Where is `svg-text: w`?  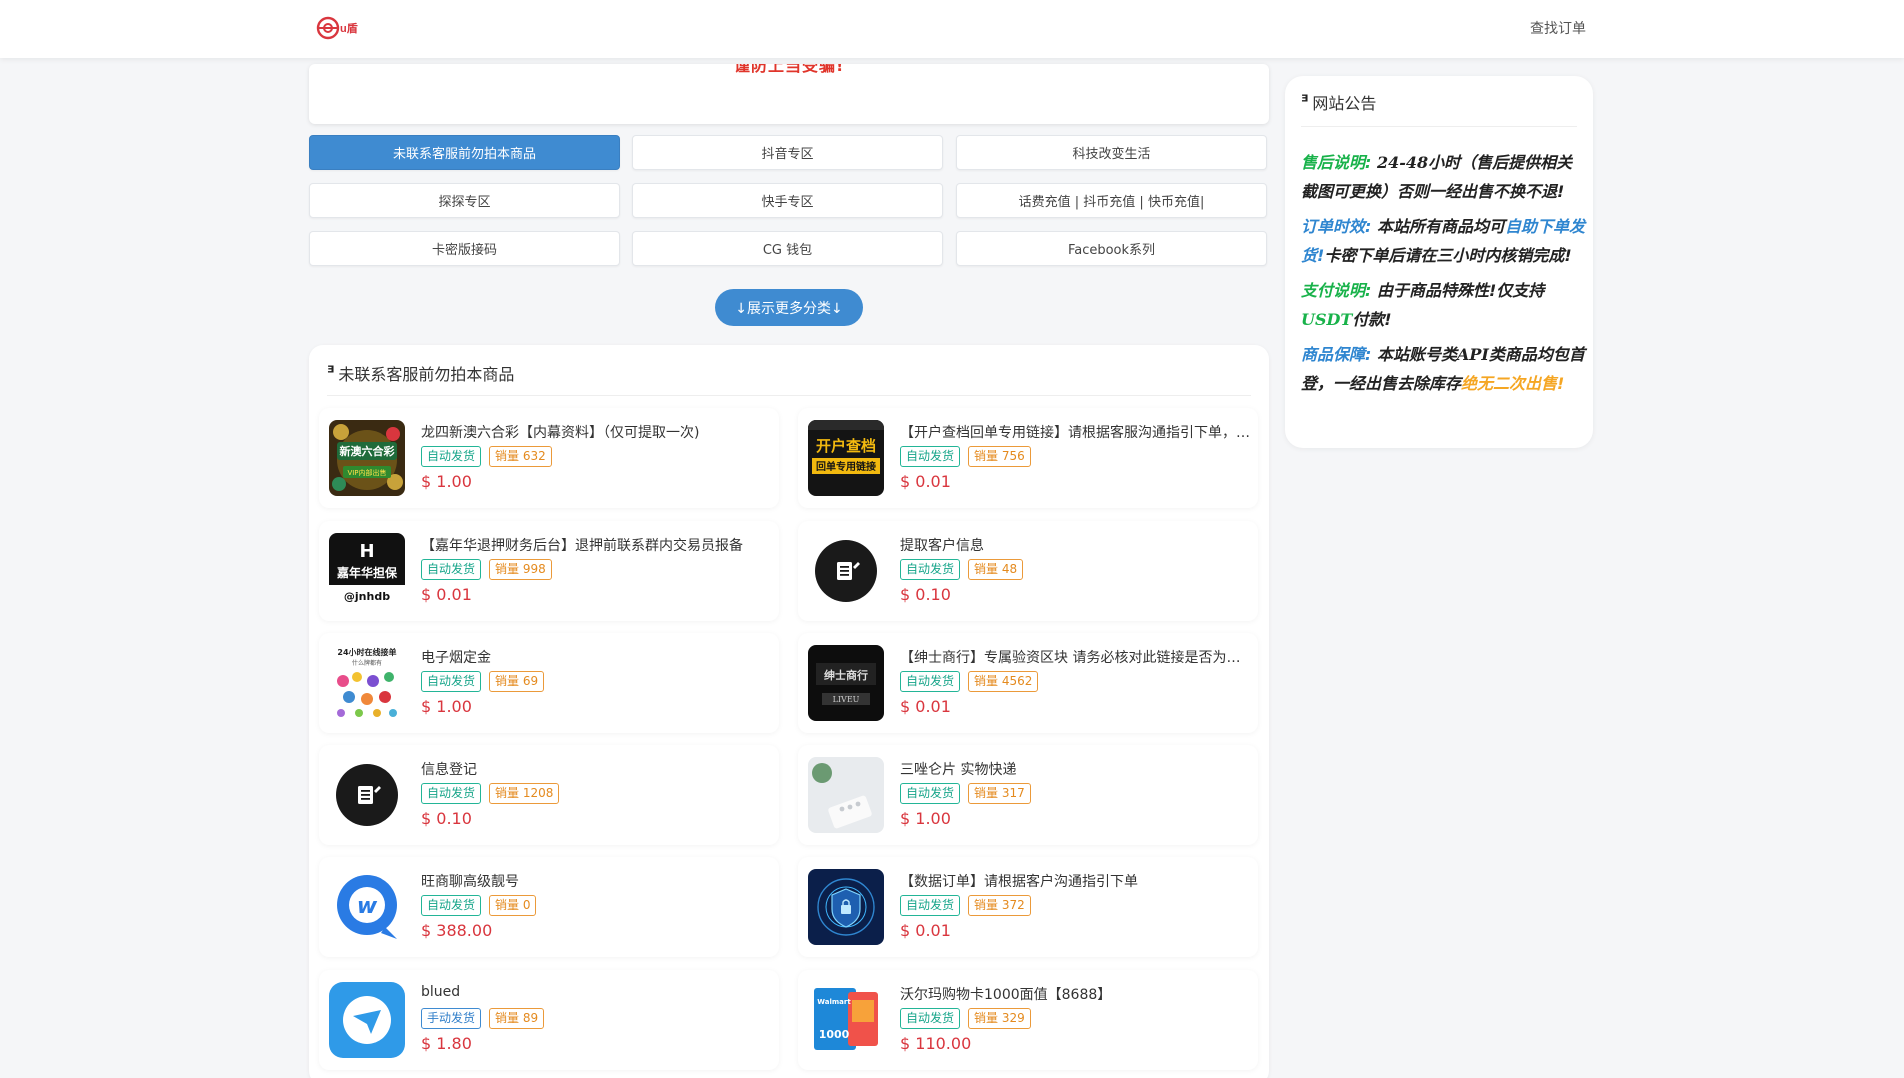
svg-text: w is located at coordinates (367, 906).